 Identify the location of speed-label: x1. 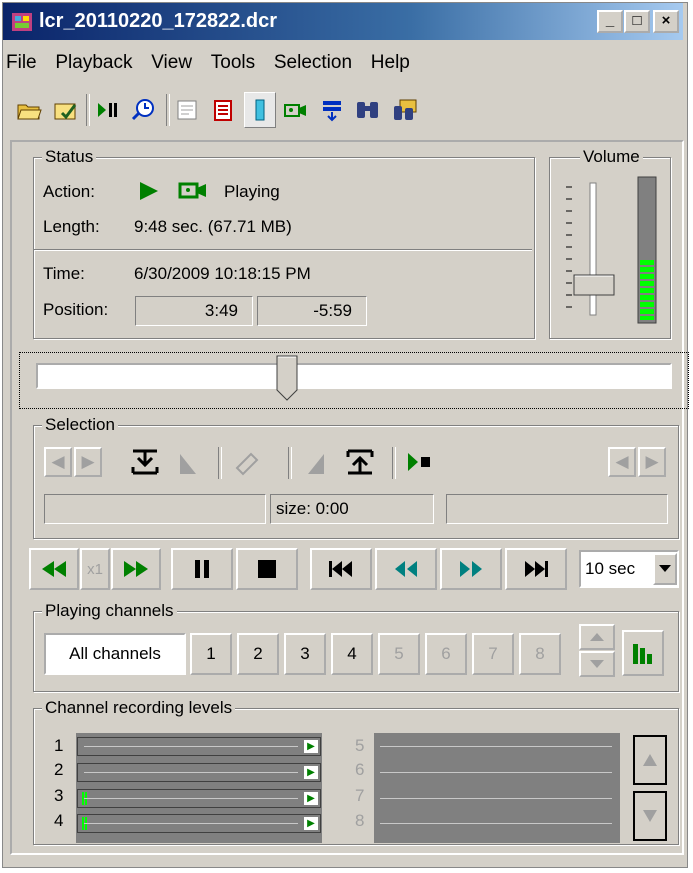
(95, 569).